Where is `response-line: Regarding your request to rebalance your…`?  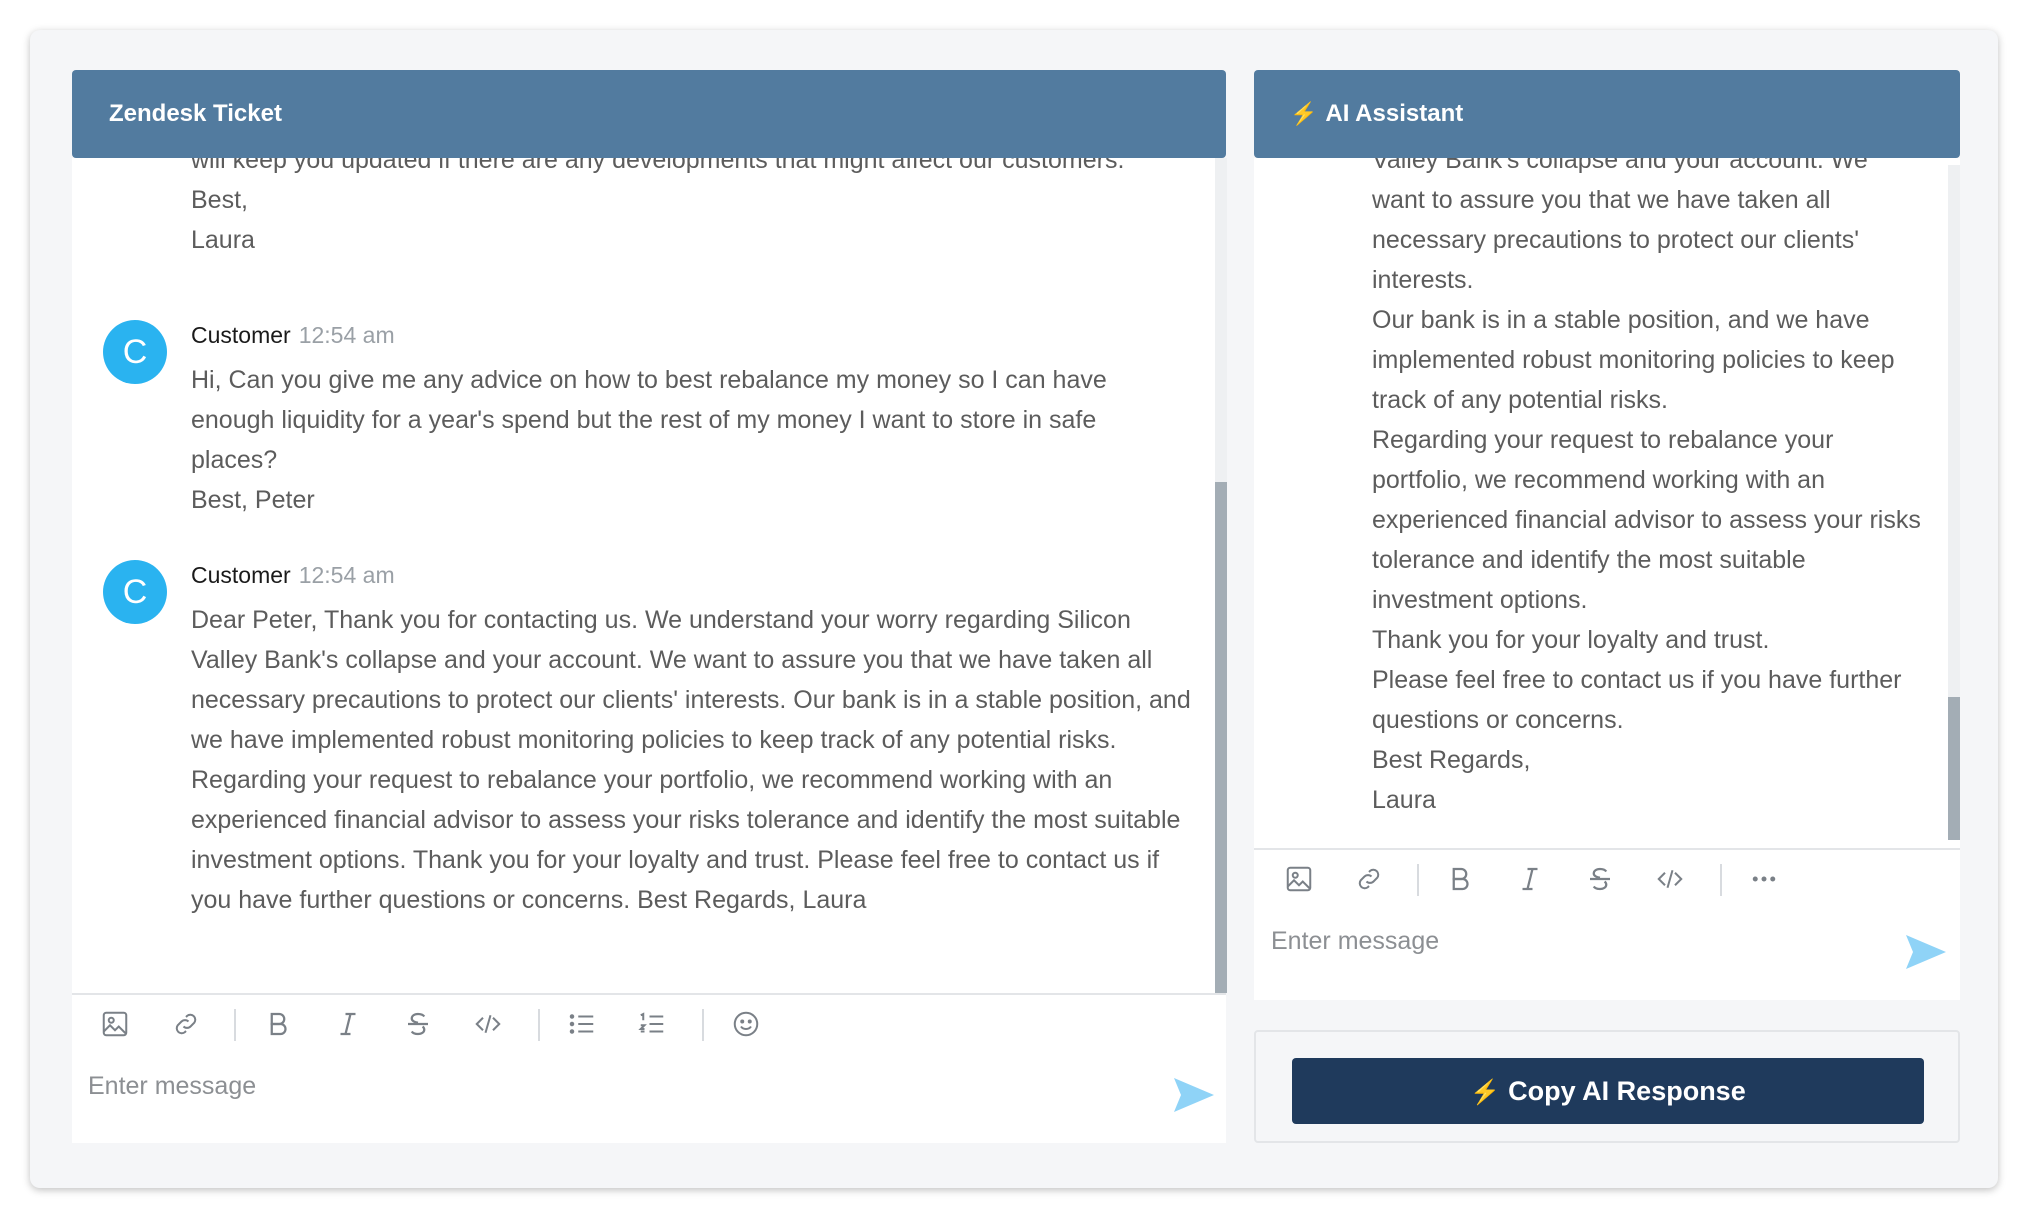 response-line: Regarding your request to rebalance your… is located at coordinates (1646, 520).